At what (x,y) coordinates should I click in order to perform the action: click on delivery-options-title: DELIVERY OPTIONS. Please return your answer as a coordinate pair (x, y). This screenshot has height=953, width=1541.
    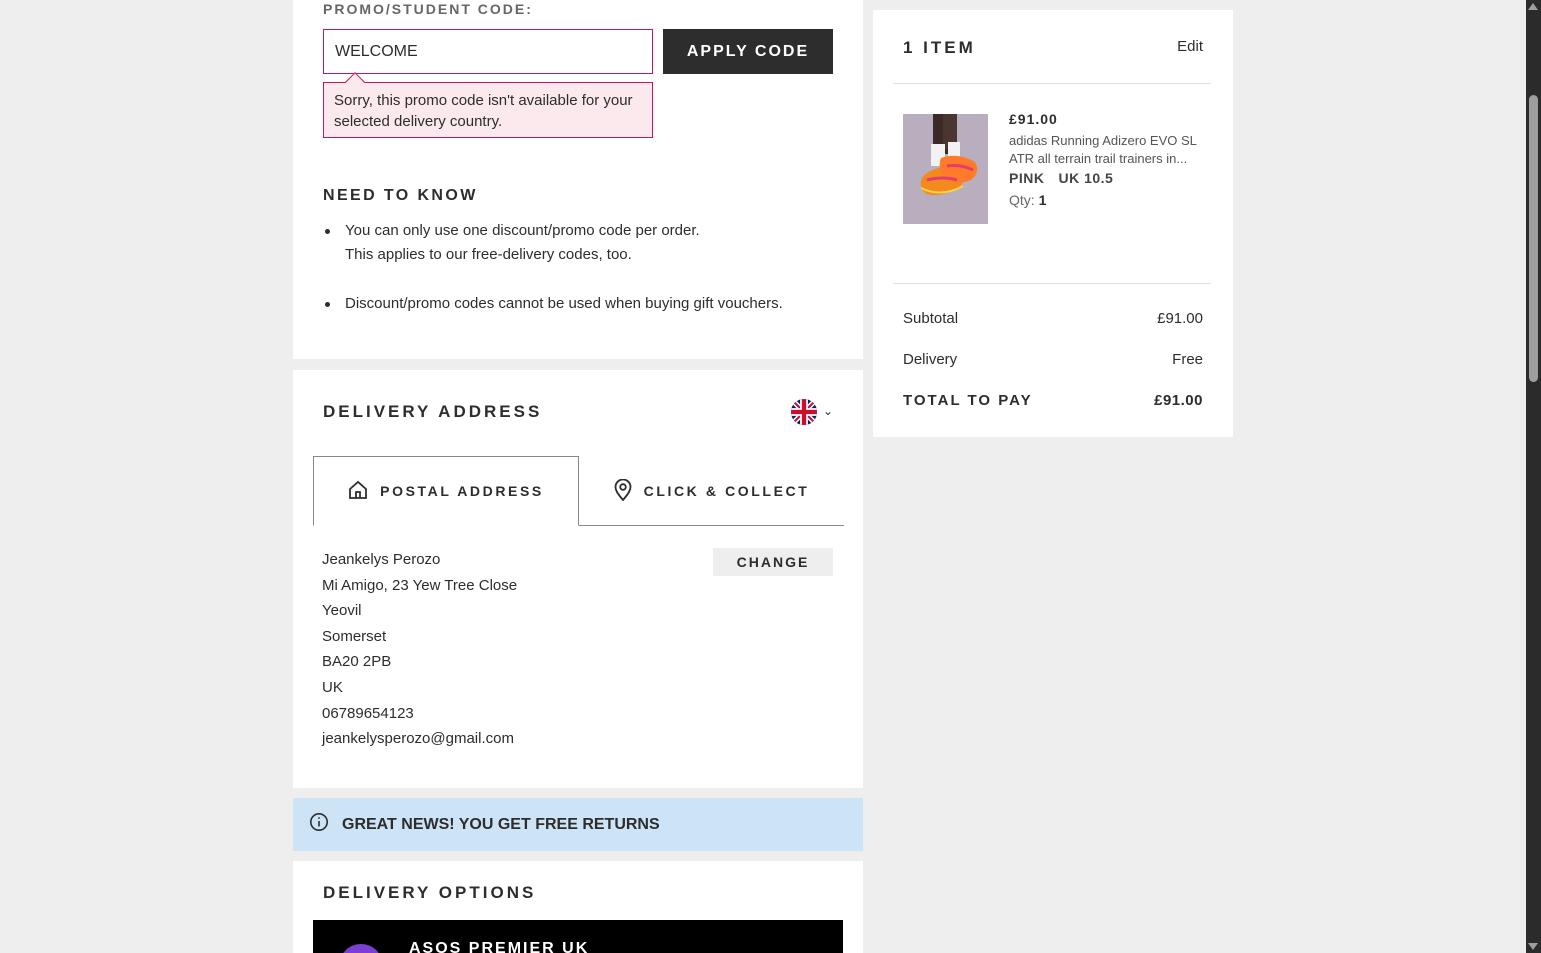
    Looking at the image, I should click on (430, 892).